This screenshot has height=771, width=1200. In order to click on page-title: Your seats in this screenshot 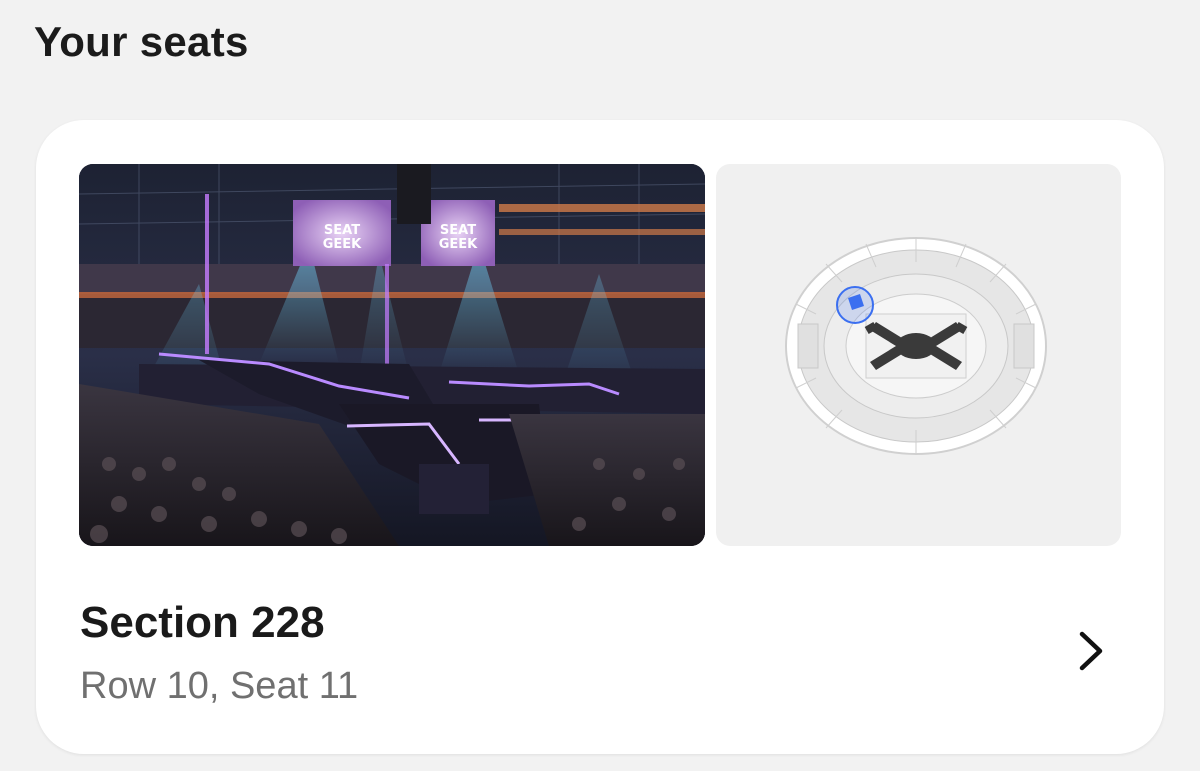, I will do `click(141, 41)`.